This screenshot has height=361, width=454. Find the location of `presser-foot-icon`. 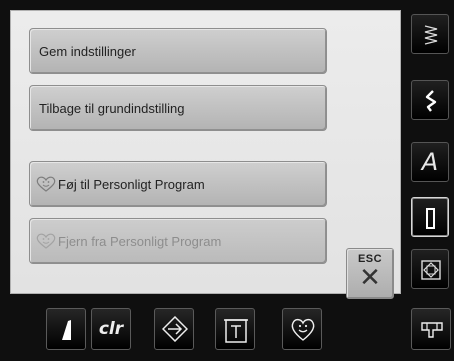

presser-foot-icon is located at coordinates (431, 329).